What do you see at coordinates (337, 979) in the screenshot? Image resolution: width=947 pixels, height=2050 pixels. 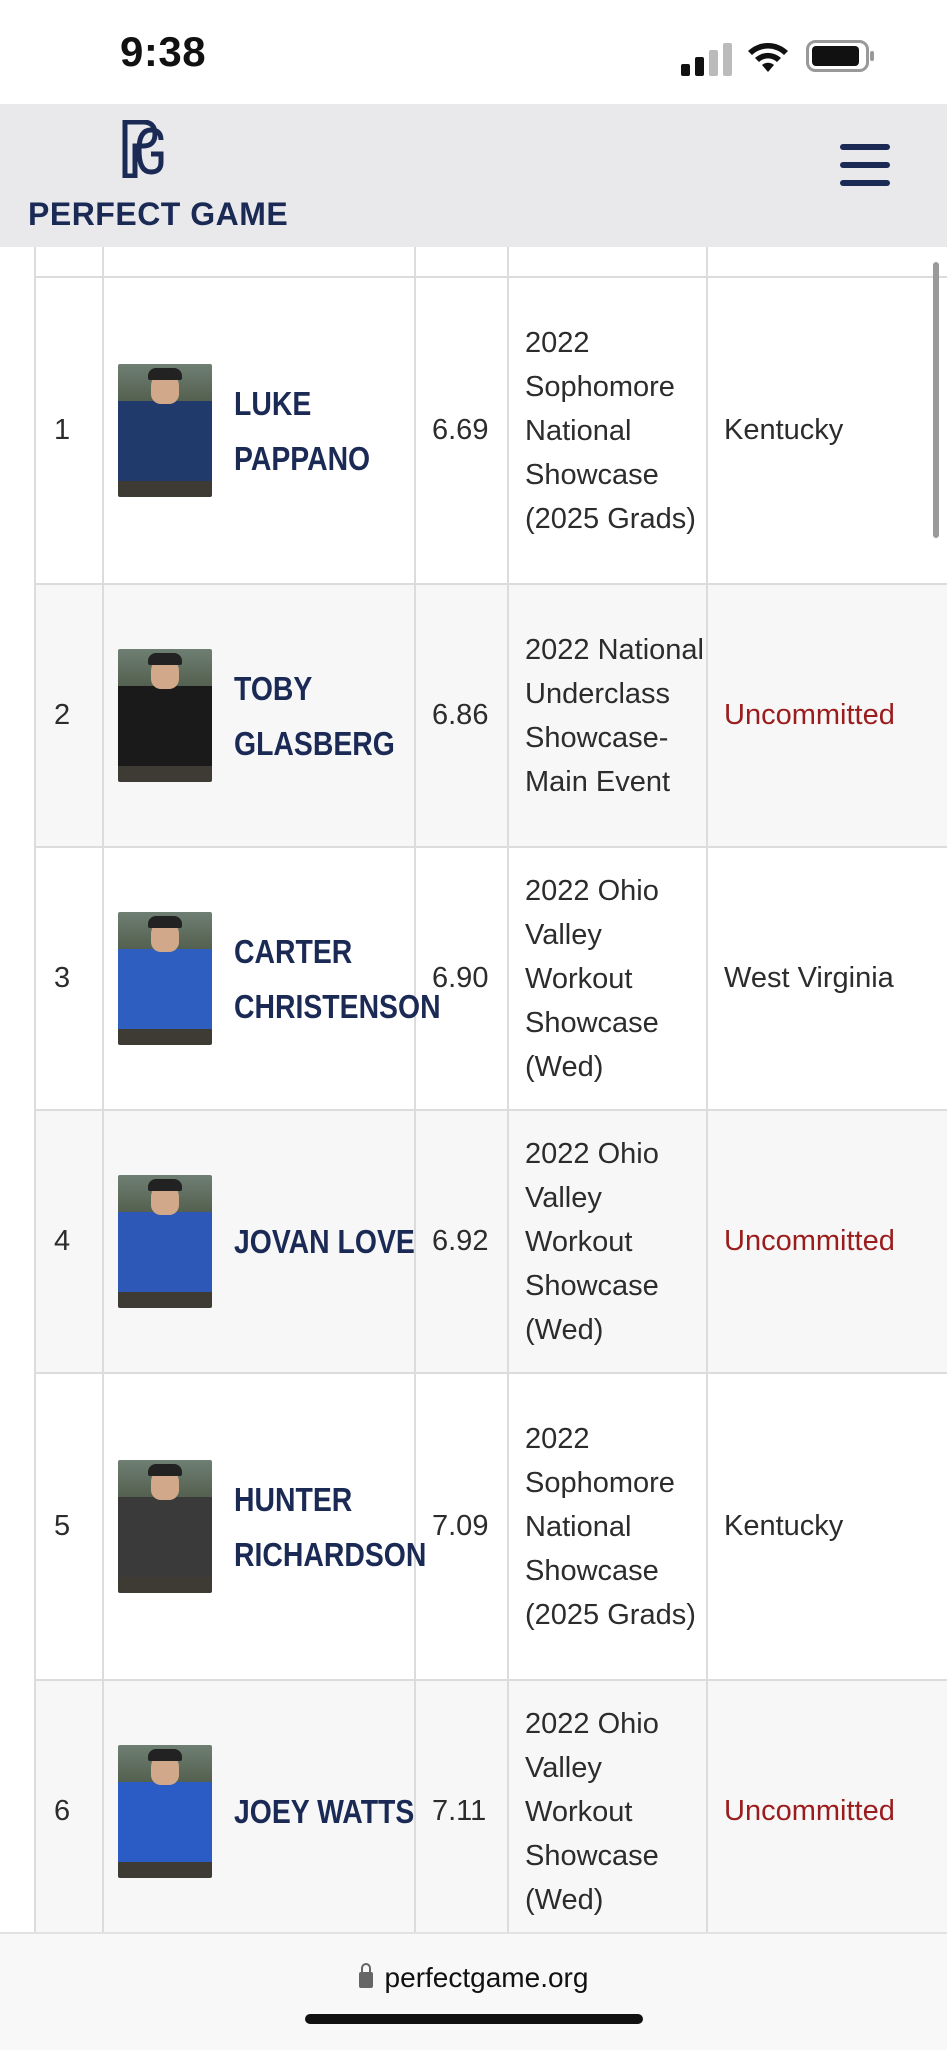 I see `player-name-link: CARTER CHRISTENSON` at bounding box center [337, 979].